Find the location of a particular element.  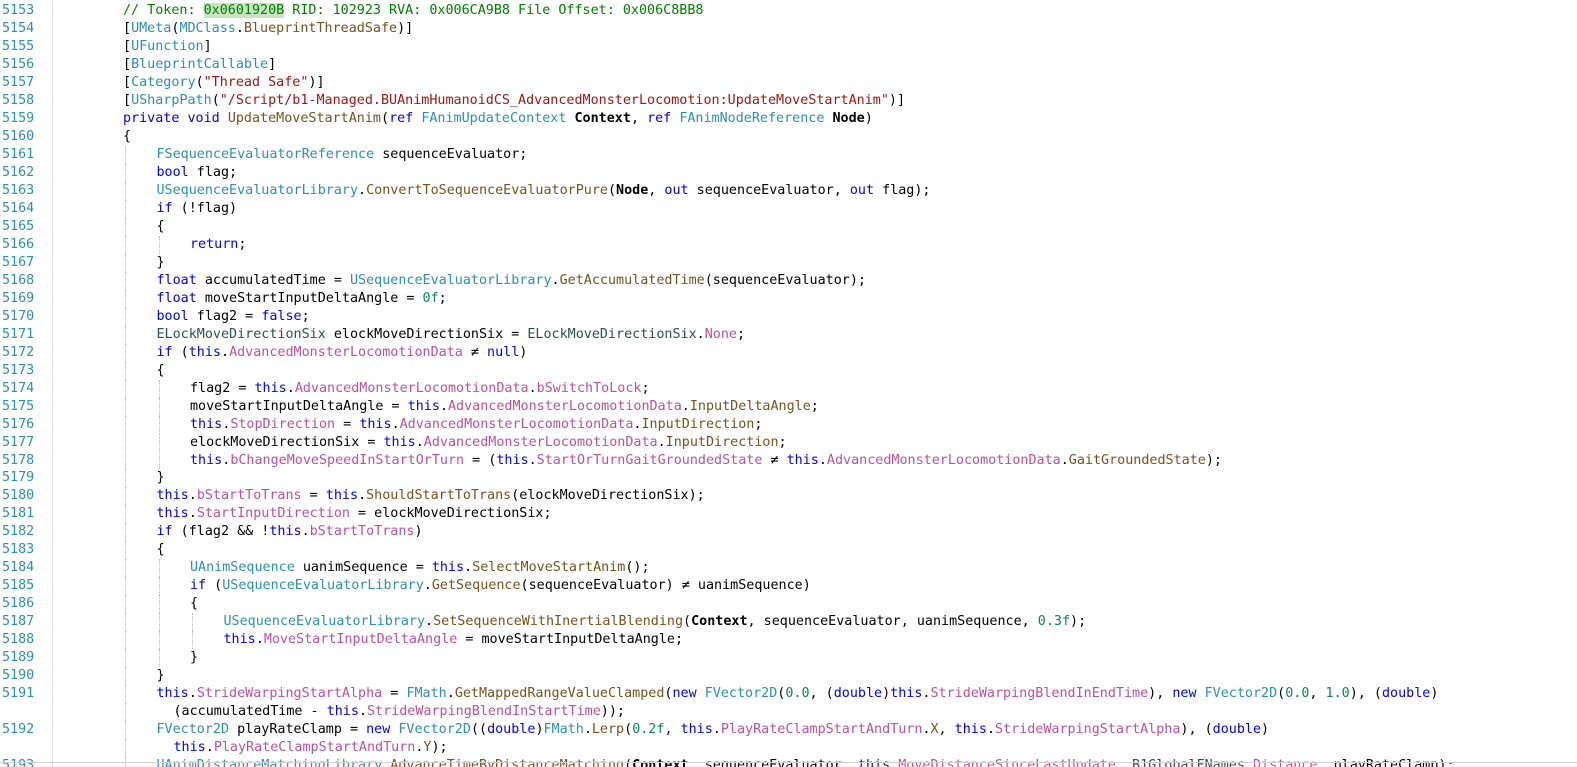

code-line: [UMeta(MDClass.BlueprintThreadSafe)] is located at coordinates (268, 28).